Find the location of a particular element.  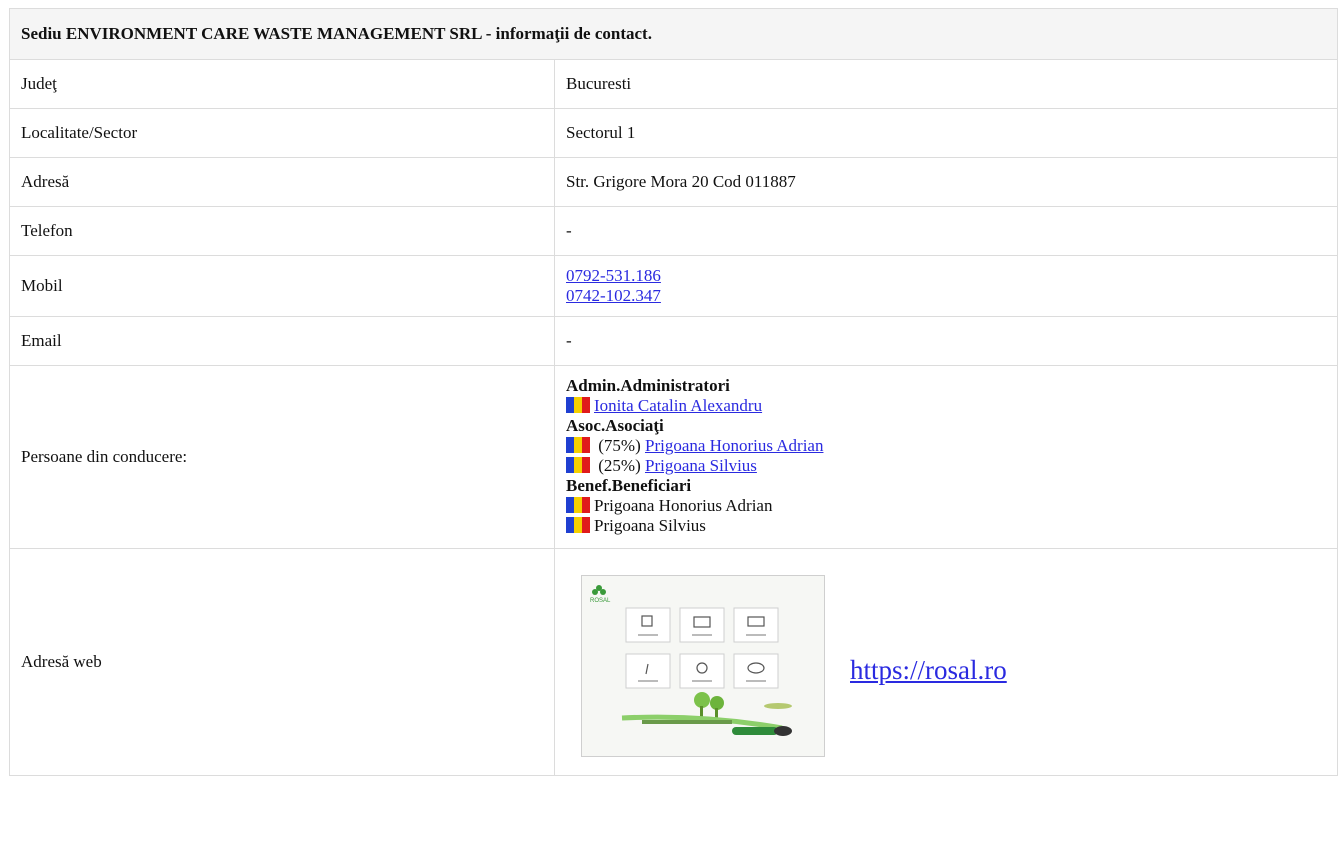

row-label: Telefon is located at coordinates (282, 231).